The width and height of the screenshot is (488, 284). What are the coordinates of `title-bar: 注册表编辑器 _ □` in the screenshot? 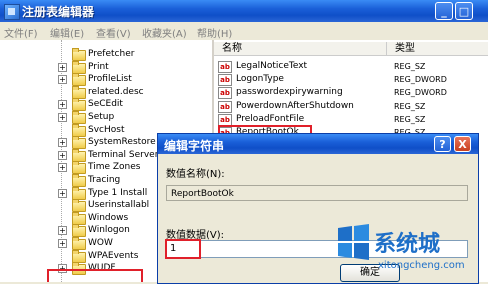 It's located at (244, 11).